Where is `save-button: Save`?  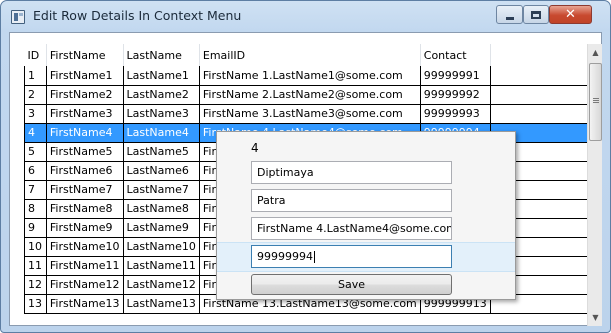 save-button: Save is located at coordinates (351, 284).